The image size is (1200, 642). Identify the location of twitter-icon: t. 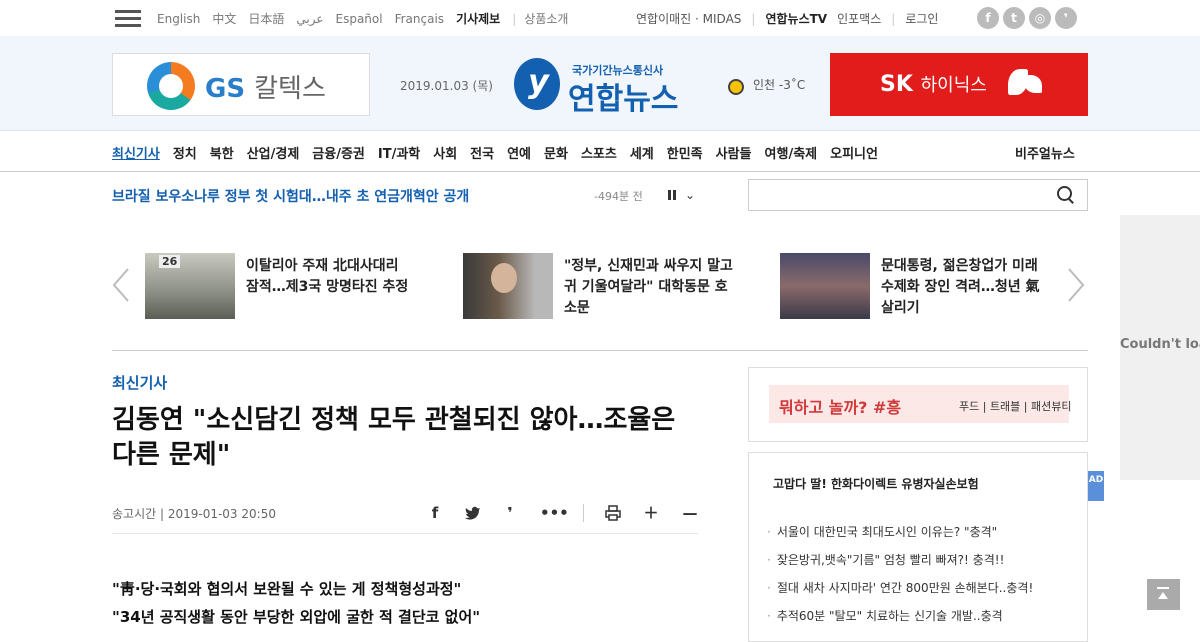
(1014, 18).